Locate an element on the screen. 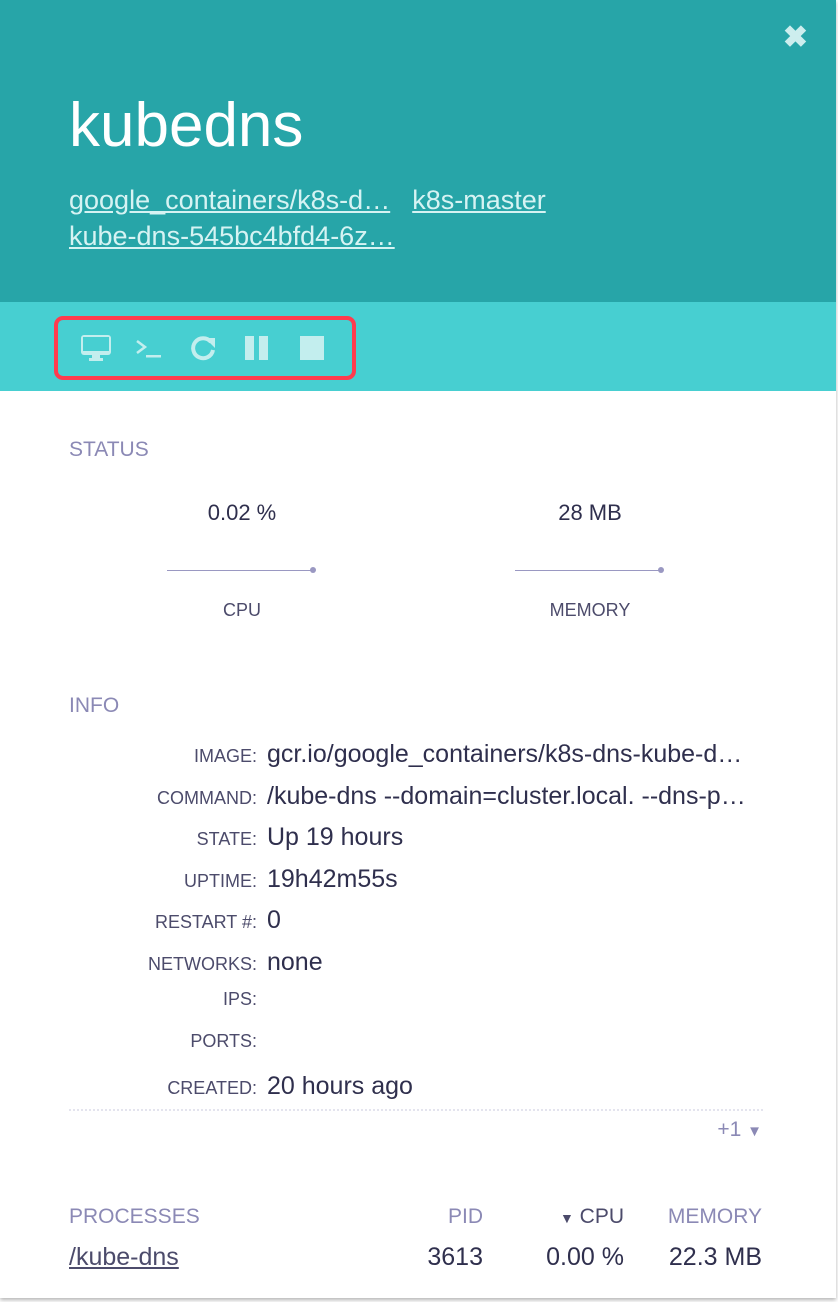 The width and height of the screenshot is (838, 1302). page-title: kubedns is located at coordinates (186, 125).